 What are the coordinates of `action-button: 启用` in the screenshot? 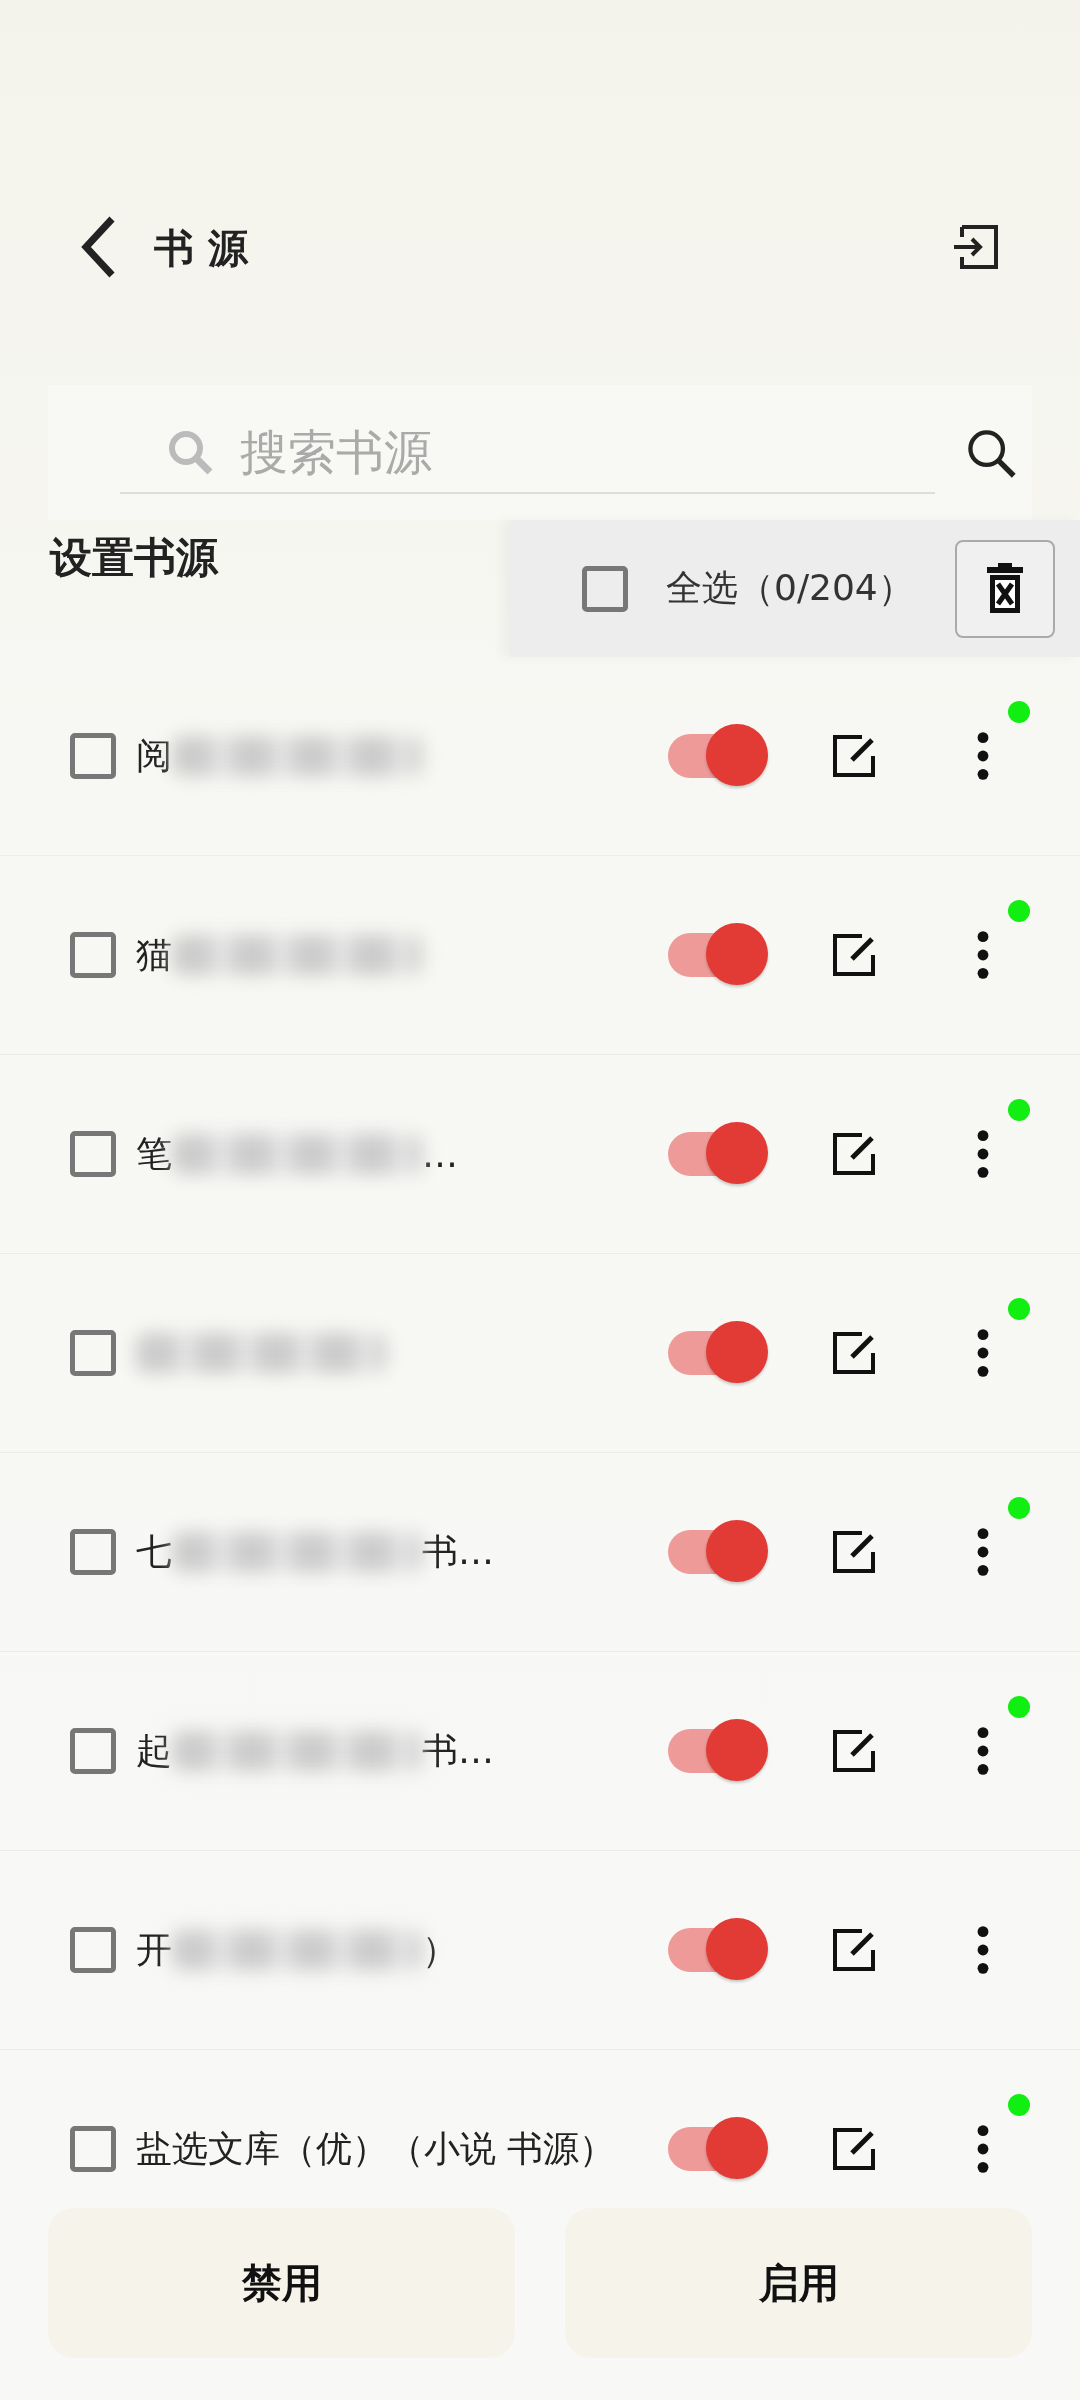 It's located at (798, 2283).